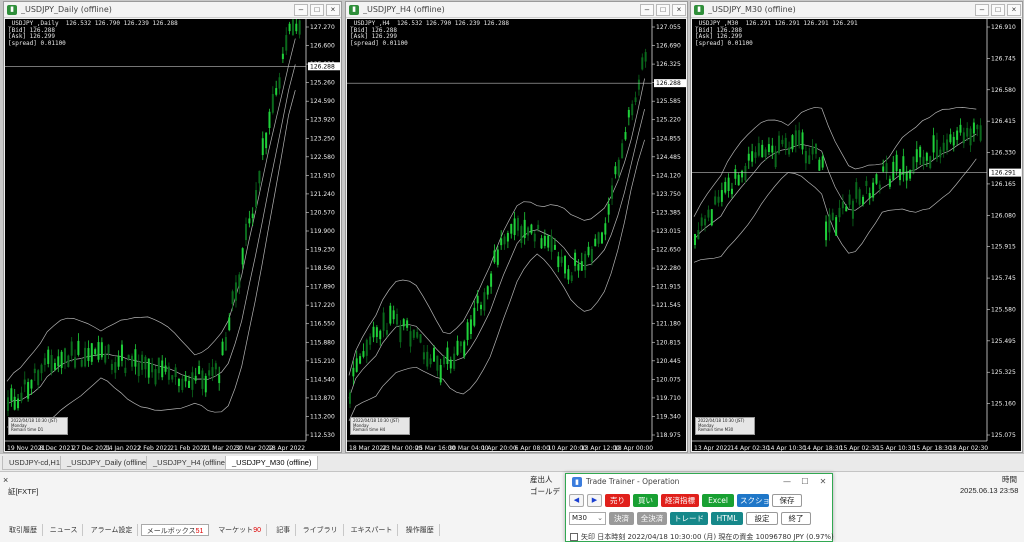 The image size is (1024, 542). Describe the element at coordinates (594, 500) in the screenshot. I see `next-button: ▶` at that location.